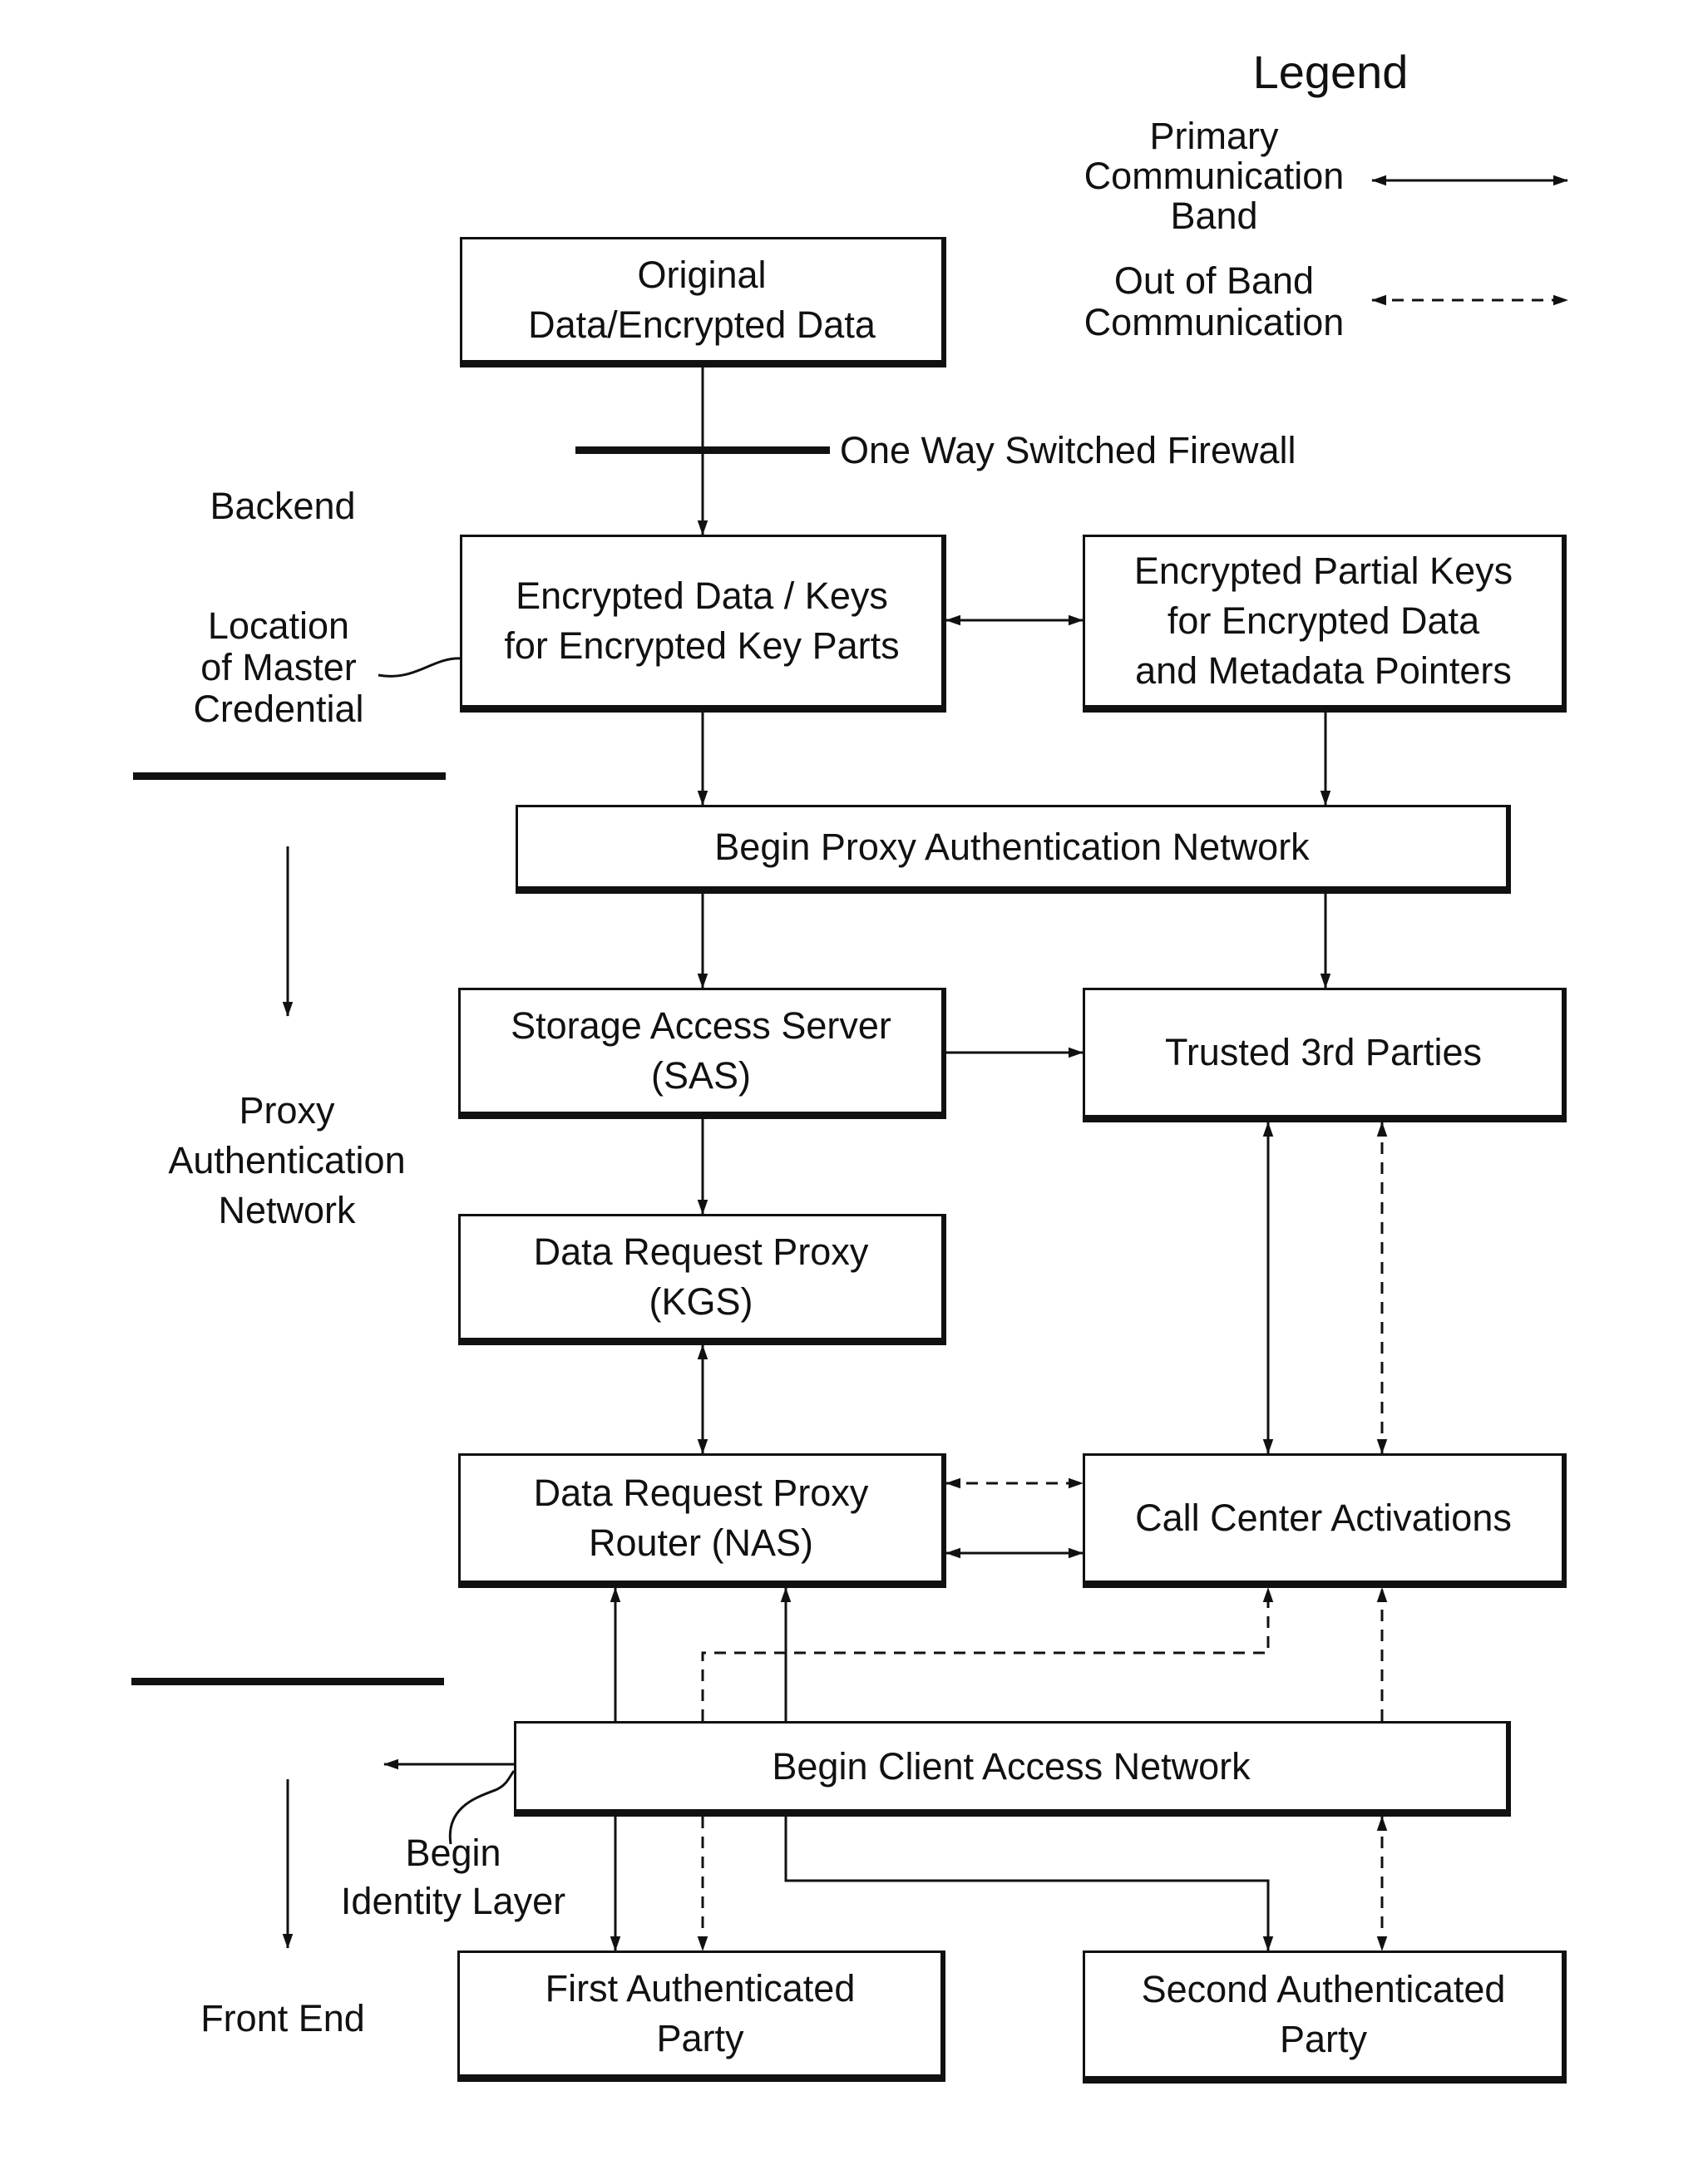 This screenshot has height=2165, width=1708. Describe the element at coordinates (700, 1988) in the screenshot. I see `box-line: First Authenticated` at that location.